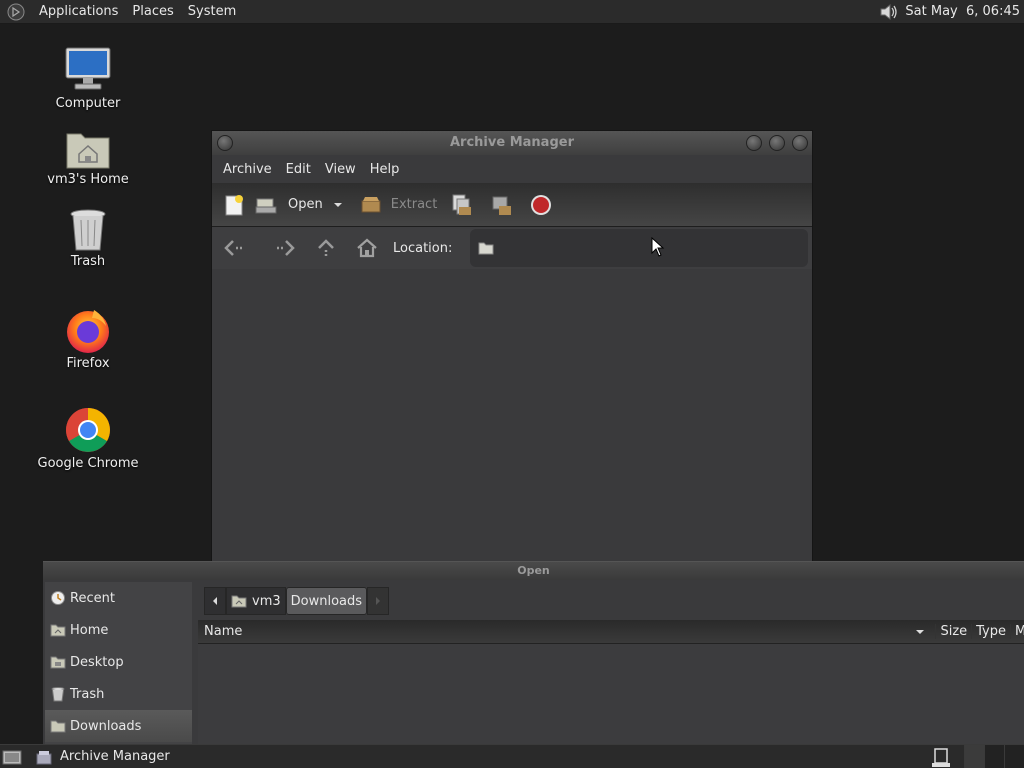  Describe the element at coordinates (88, 68) in the screenshot. I see `computer-icon` at that location.